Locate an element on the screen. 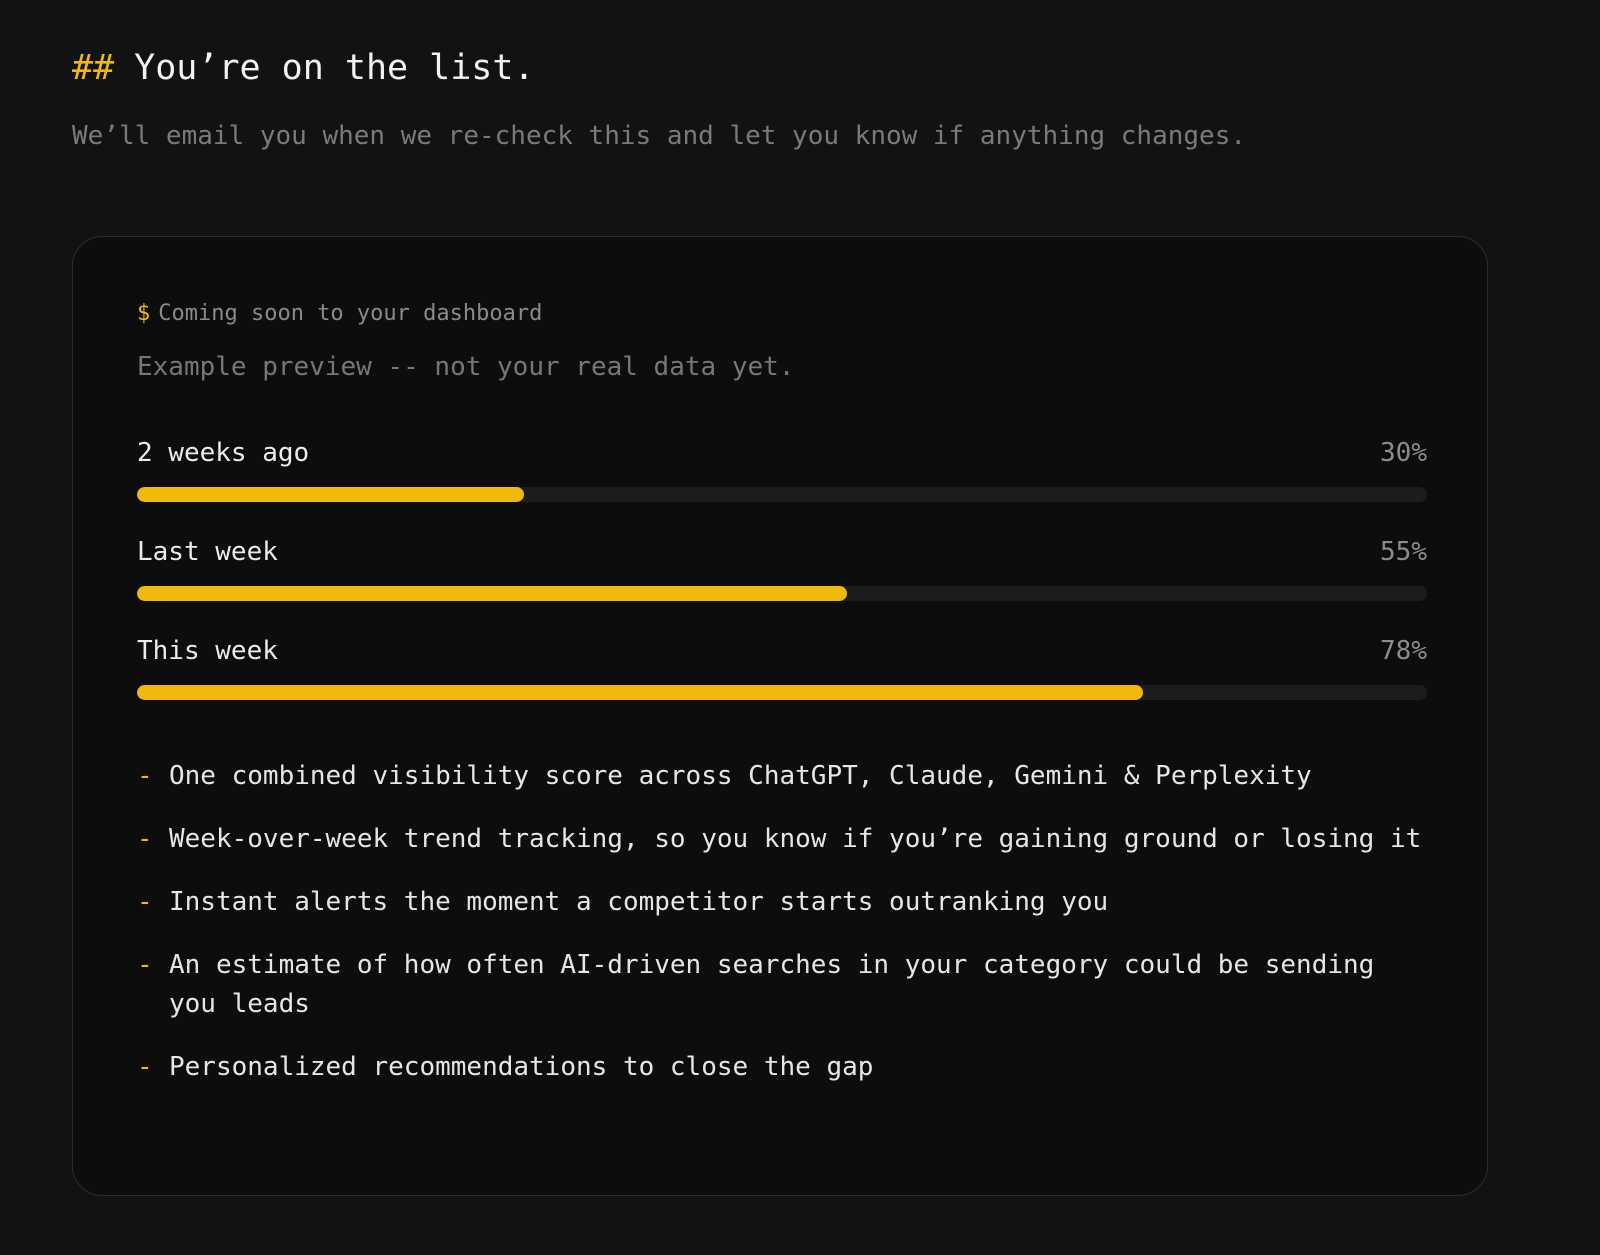 Image resolution: width=1600 pixels, height=1255 pixels. coming-soon-line: $ Coming soon to your dashboard is located at coordinates (339, 314).